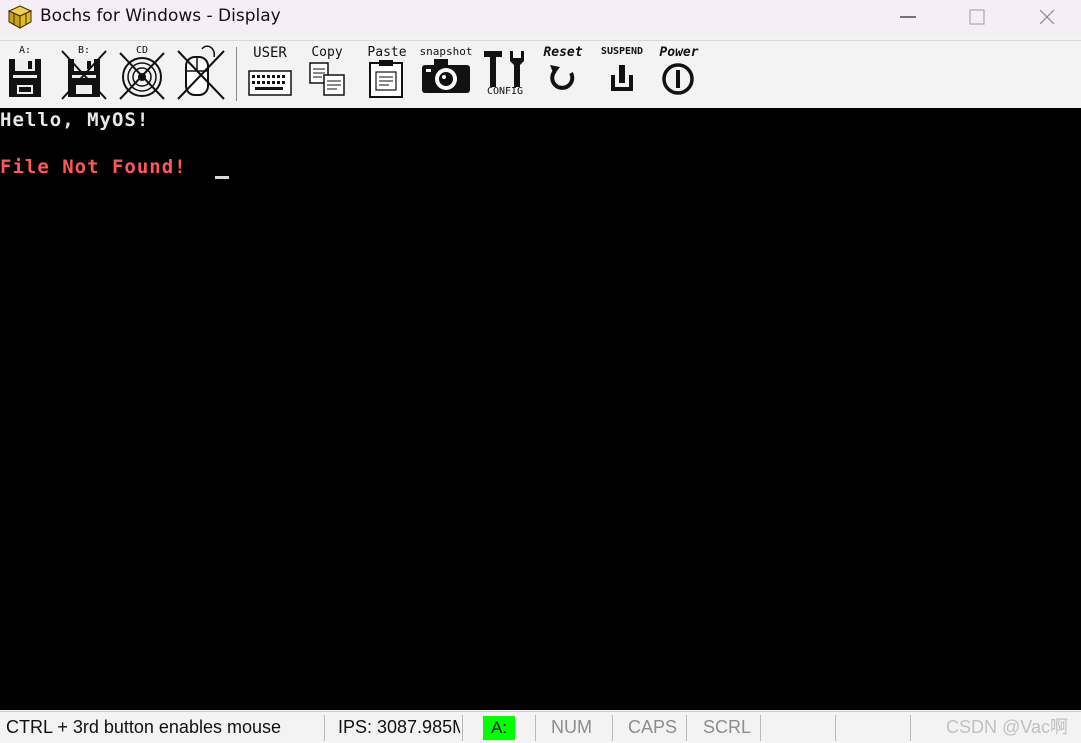 This screenshot has width=1081, height=743. I want to click on keyboard-icon, so click(270, 83).